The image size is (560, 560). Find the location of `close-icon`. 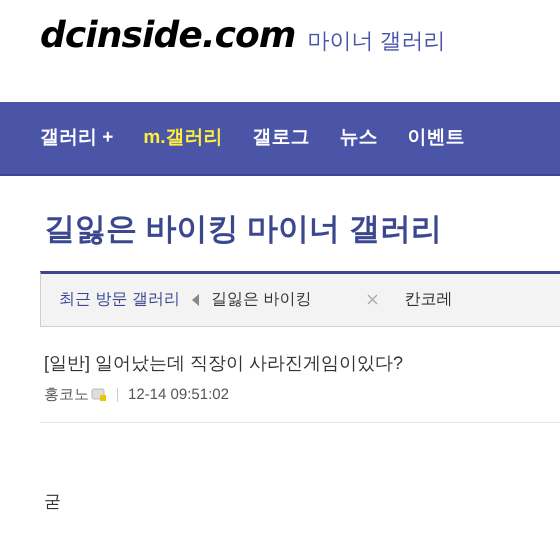

close-icon is located at coordinates (372, 300).